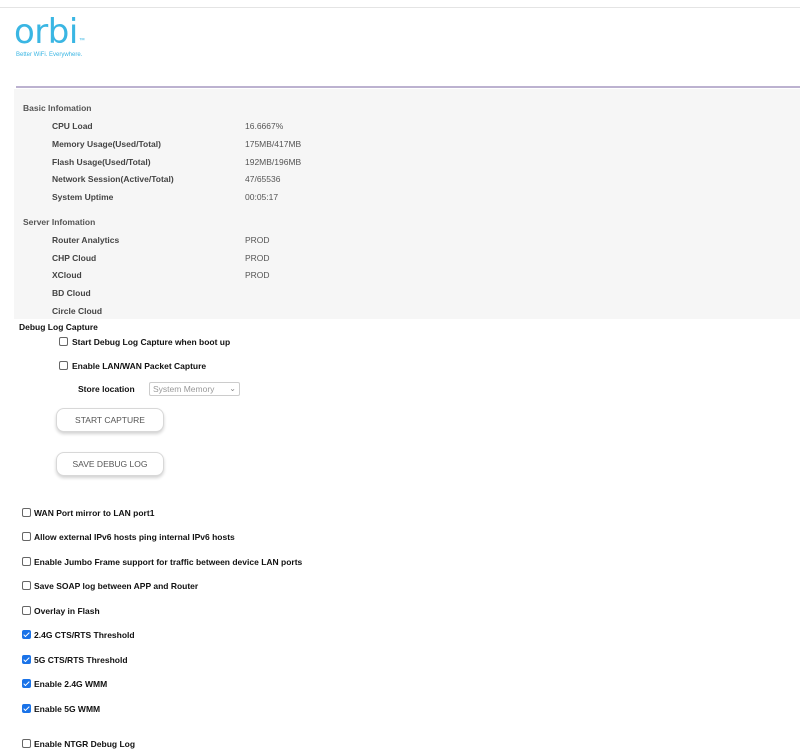 Image resolution: width=800 pixels, height=755 pixels. Describe the element at coordinates (70, 684) in the screenshot. I see `wmm-24g-label: Enable 2.4G WMM` at that location.